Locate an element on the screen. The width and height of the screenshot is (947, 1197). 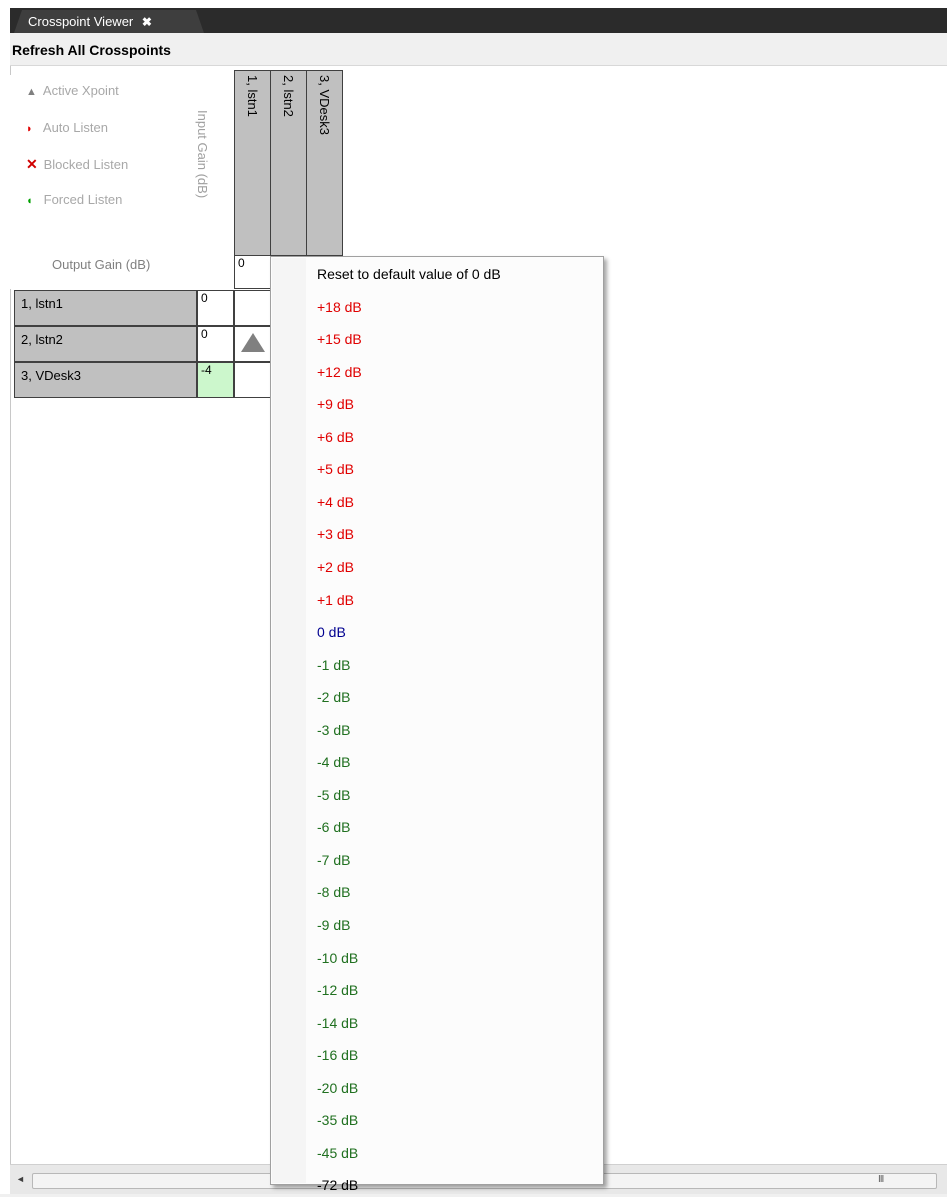
menu-item-gain: -2 dB is located at coordinates (333, 697).